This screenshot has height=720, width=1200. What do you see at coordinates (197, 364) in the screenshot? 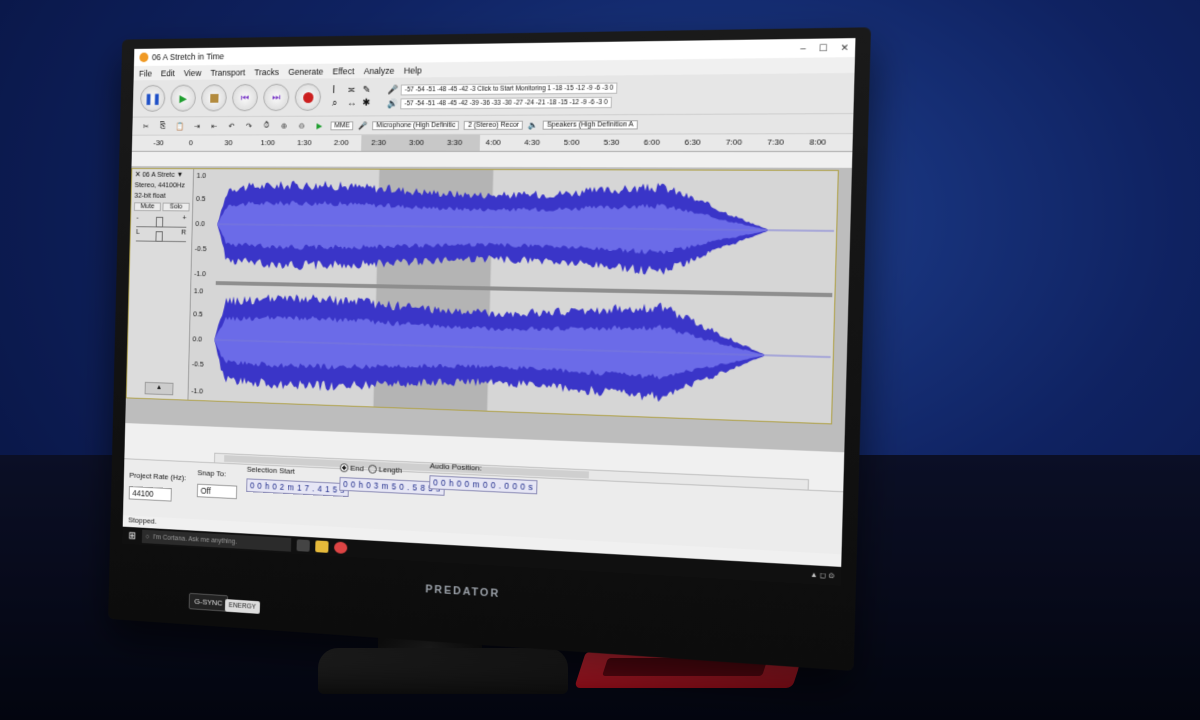
I see `scale-label: -0.5` at bounding box center [197, 364].